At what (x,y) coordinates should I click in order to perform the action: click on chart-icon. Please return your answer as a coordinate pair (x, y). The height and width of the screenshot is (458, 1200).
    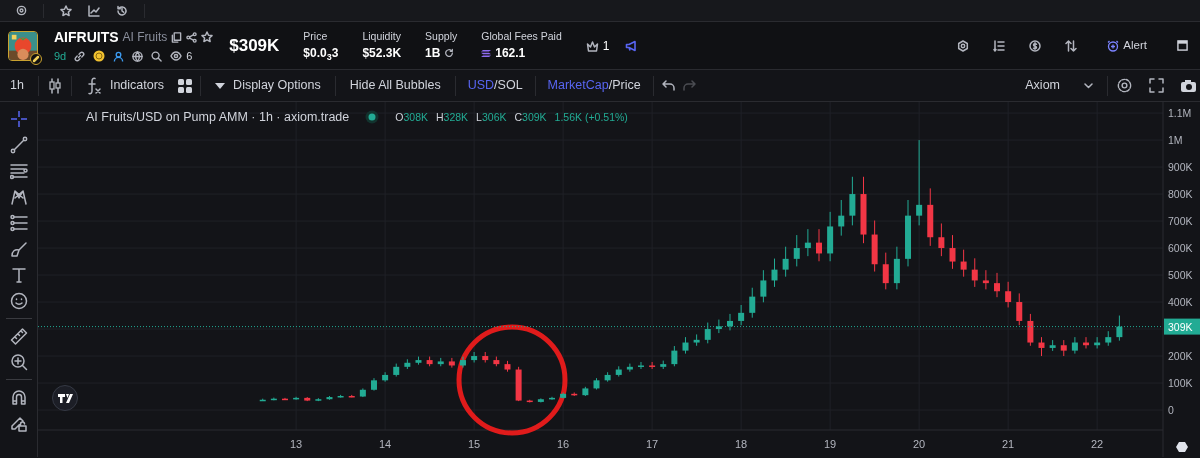
    Looking at the image, I should click on (94, 10).